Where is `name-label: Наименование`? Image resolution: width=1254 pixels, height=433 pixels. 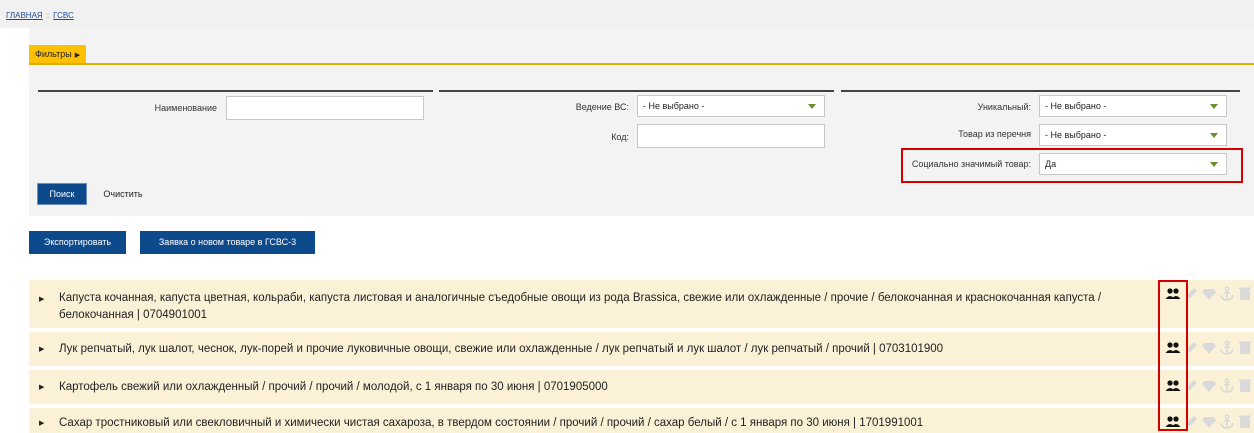 name-label: Наименование is located at coordinates (185, 108).